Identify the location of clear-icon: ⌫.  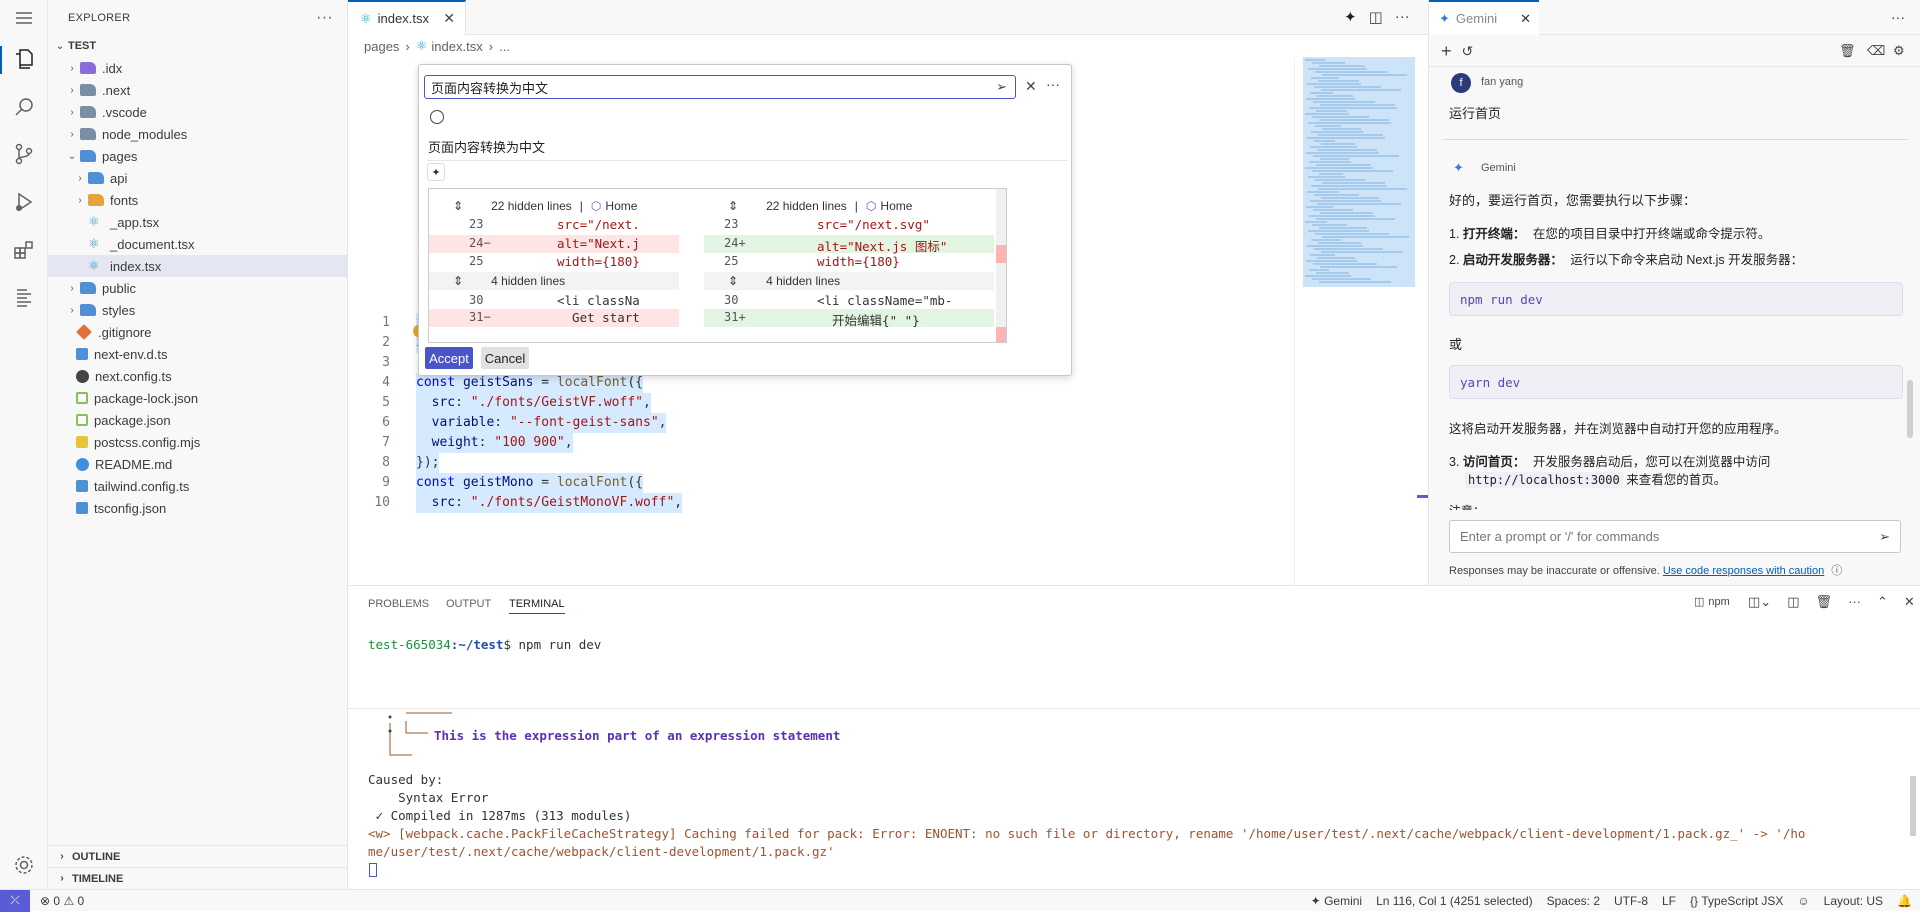
(1876, 51).